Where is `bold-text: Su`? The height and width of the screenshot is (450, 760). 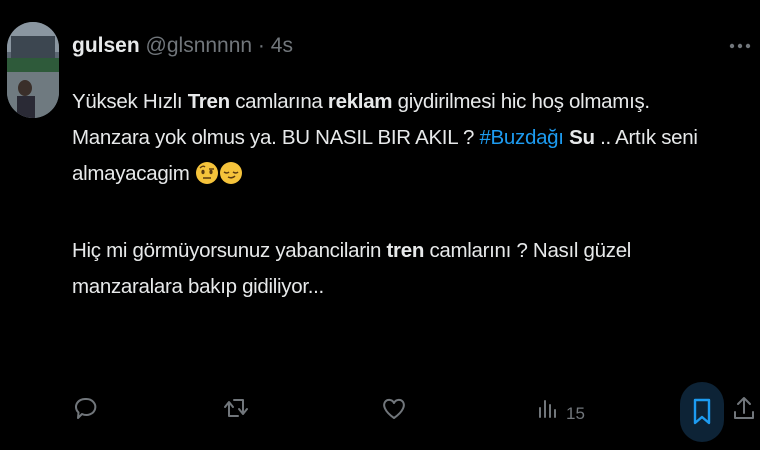
bold-text: Su is located at coordinates (582, 137).